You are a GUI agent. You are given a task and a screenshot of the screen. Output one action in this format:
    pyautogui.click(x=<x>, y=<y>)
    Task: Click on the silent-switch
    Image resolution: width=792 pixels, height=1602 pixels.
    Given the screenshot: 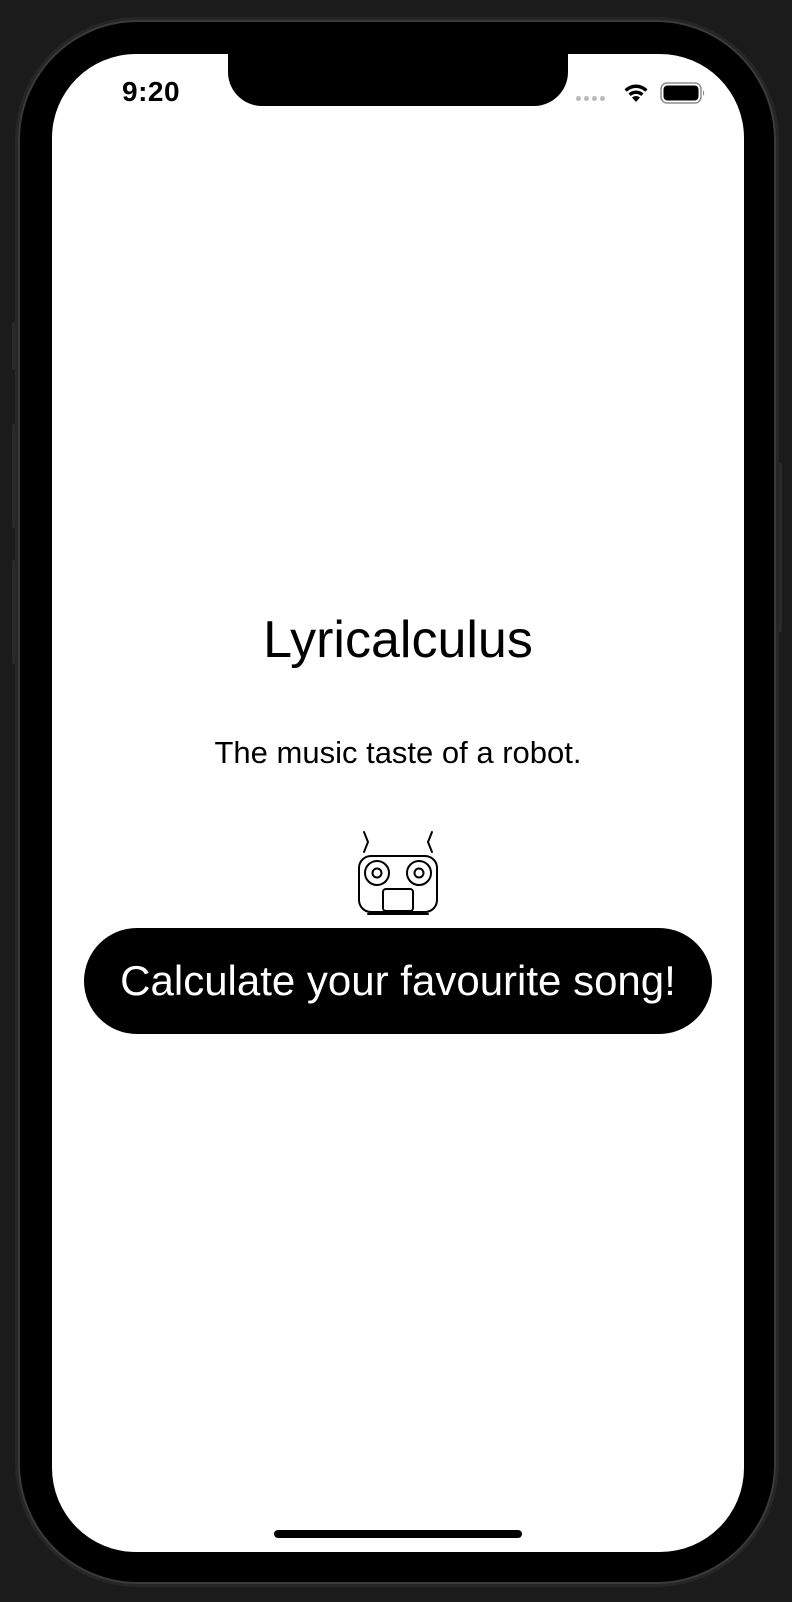 What is the action you would take?
    pyautogui.click(x=16, y=346)
    